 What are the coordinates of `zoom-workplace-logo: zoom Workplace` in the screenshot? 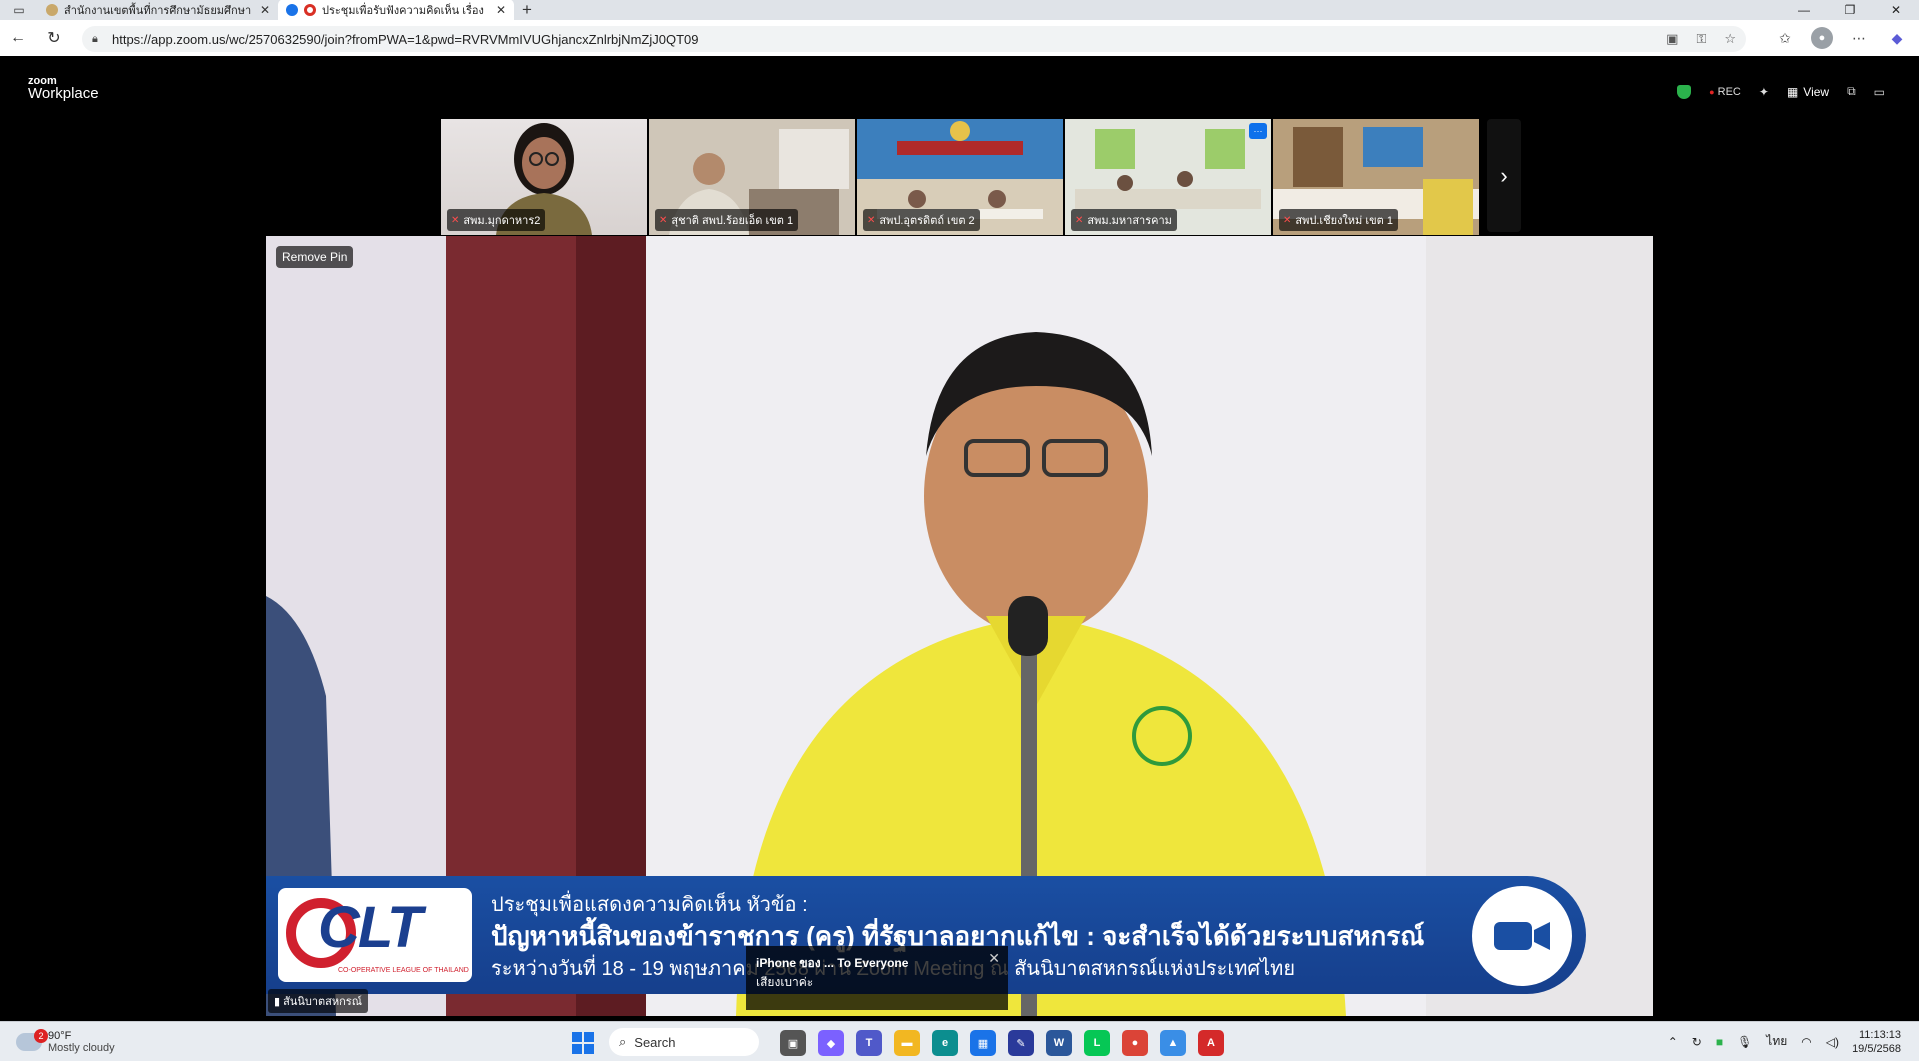 It's located at (63, 89).